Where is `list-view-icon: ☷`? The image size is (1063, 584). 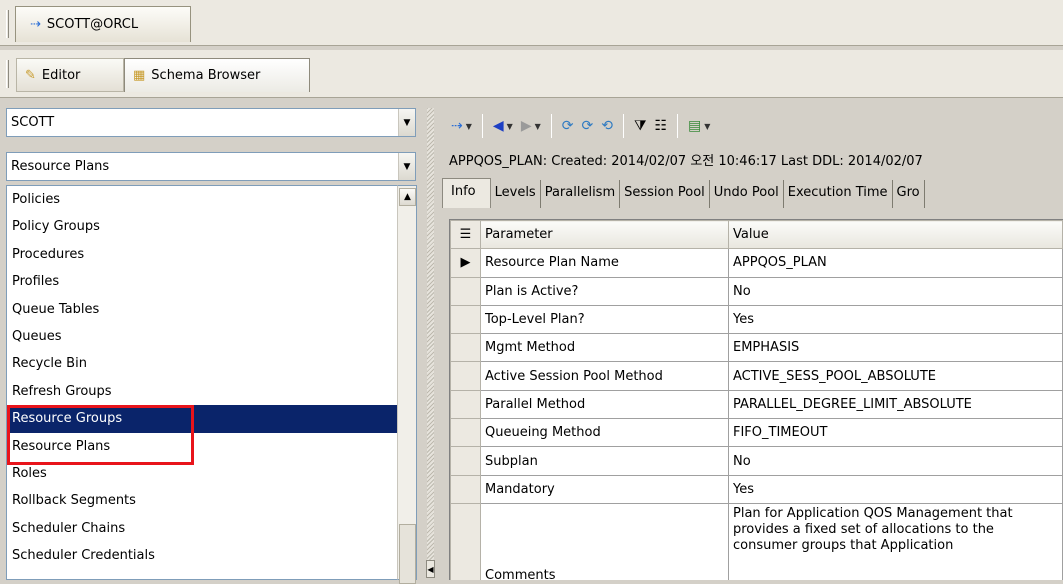 list-view-icon: ☷ is located at coordinates (661, 126).